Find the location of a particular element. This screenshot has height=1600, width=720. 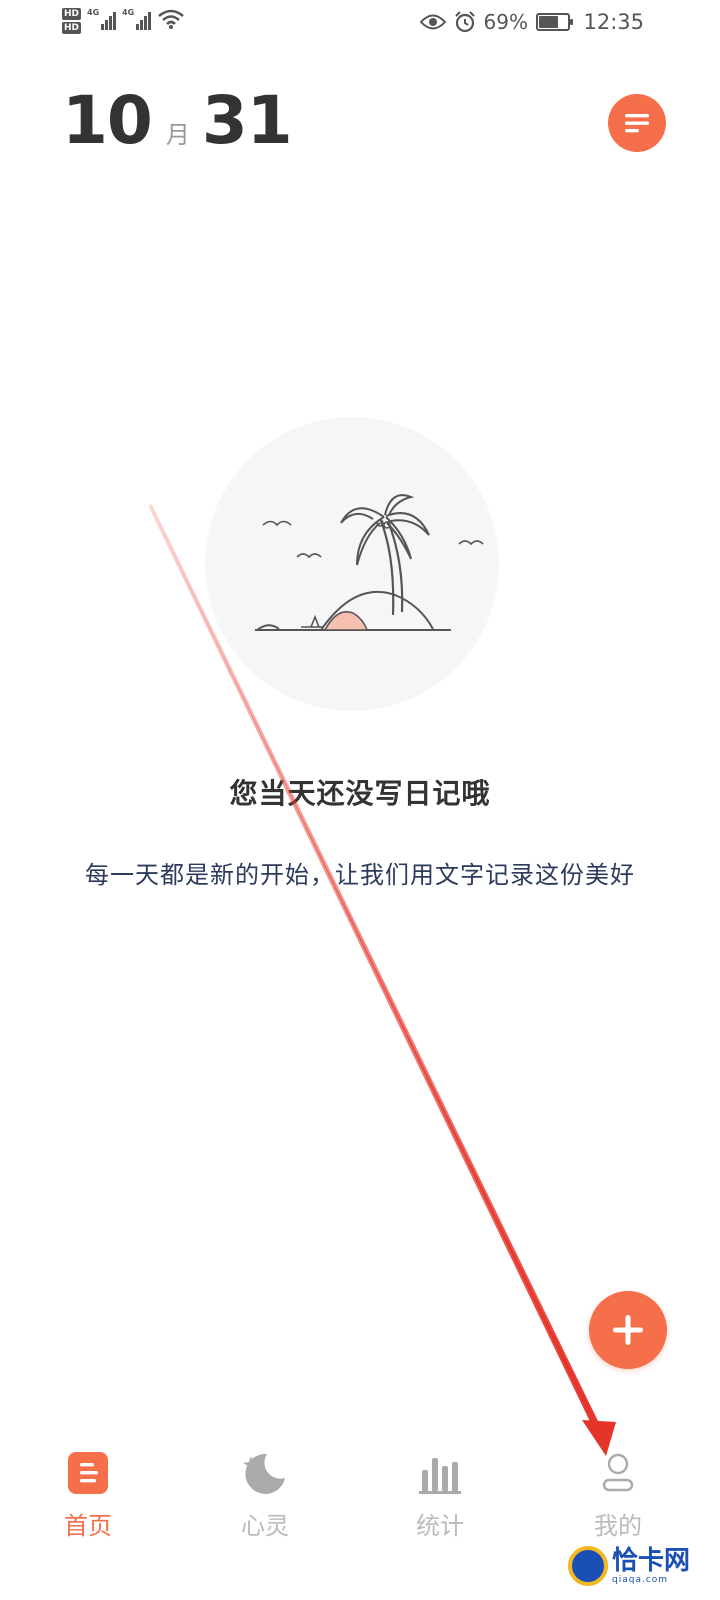

status-bar: HD HD 4G 4G 69% 12:35 is located at coordinates (360, 25).